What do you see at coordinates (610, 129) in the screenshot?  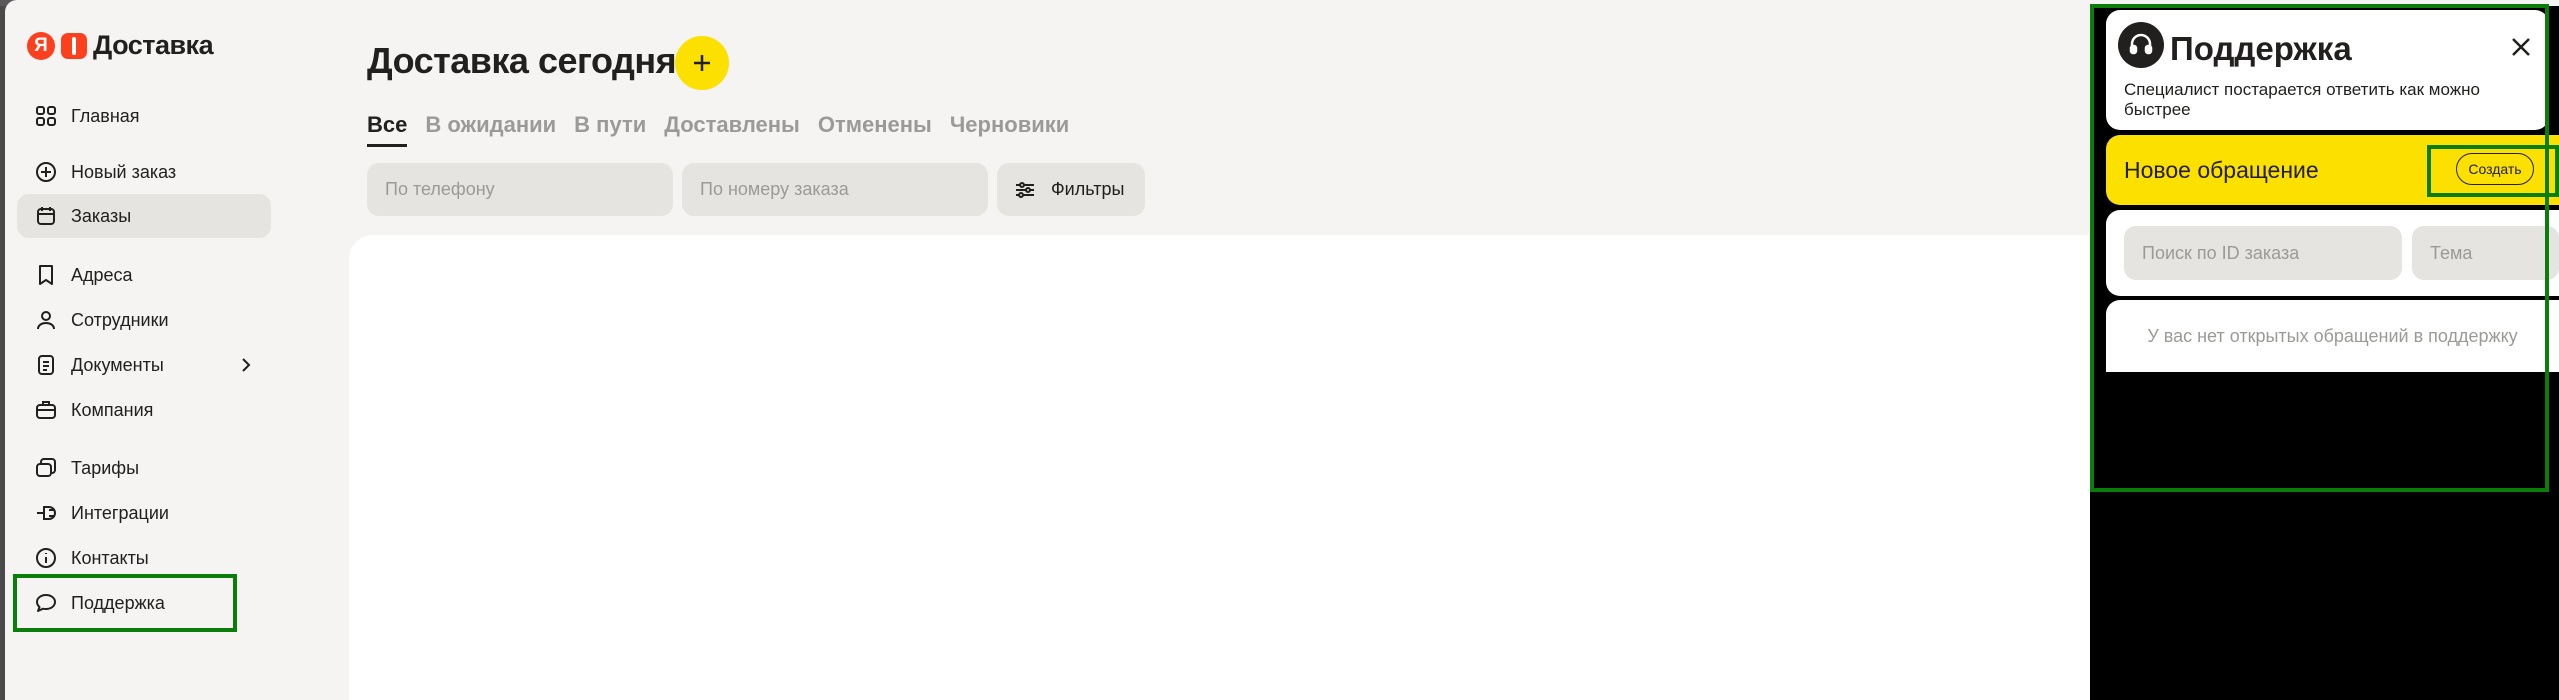 I see `tab-in-transit: В пути` at bounding box center [610, 129].